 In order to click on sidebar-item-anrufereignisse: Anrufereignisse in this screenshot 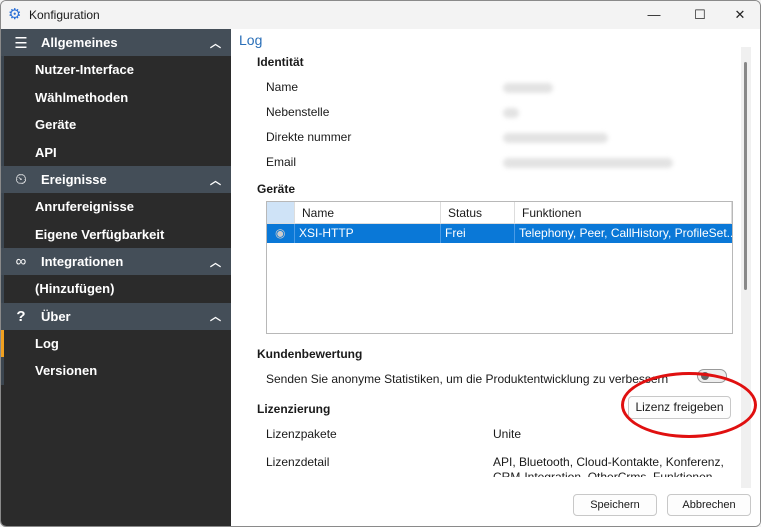, I will do `click(116, 207)`.